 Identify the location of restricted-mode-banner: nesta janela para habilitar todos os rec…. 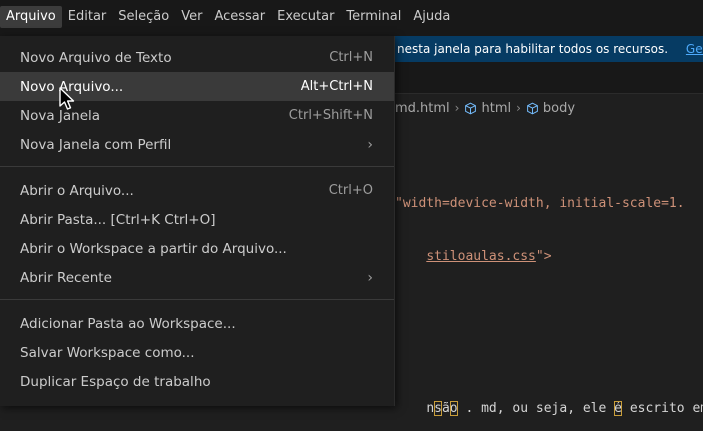
(549, 49).